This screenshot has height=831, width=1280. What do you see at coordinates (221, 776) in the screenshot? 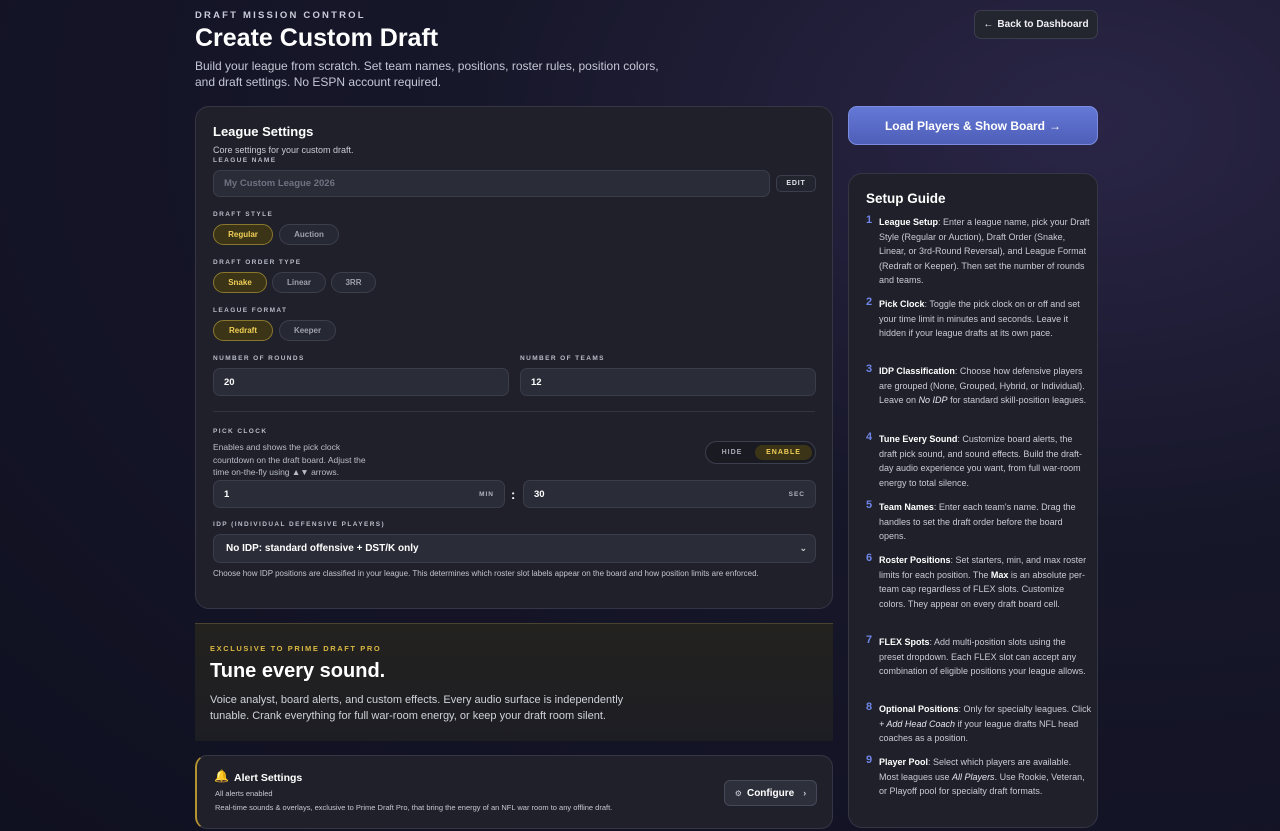
I see `bell-icon: 🔔` at bounding box center [221, 776].